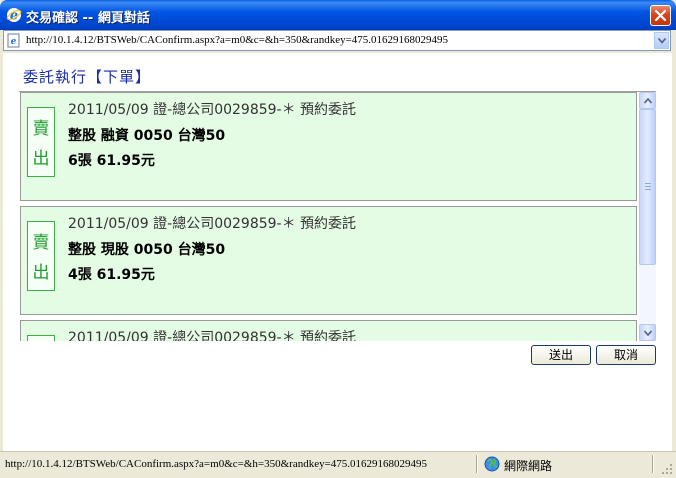  I want to click on chevron-up-icon, so click(648, 101).